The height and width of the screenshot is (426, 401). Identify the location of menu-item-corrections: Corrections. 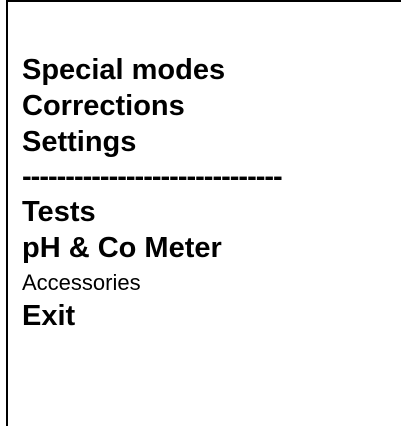
(211, 106).